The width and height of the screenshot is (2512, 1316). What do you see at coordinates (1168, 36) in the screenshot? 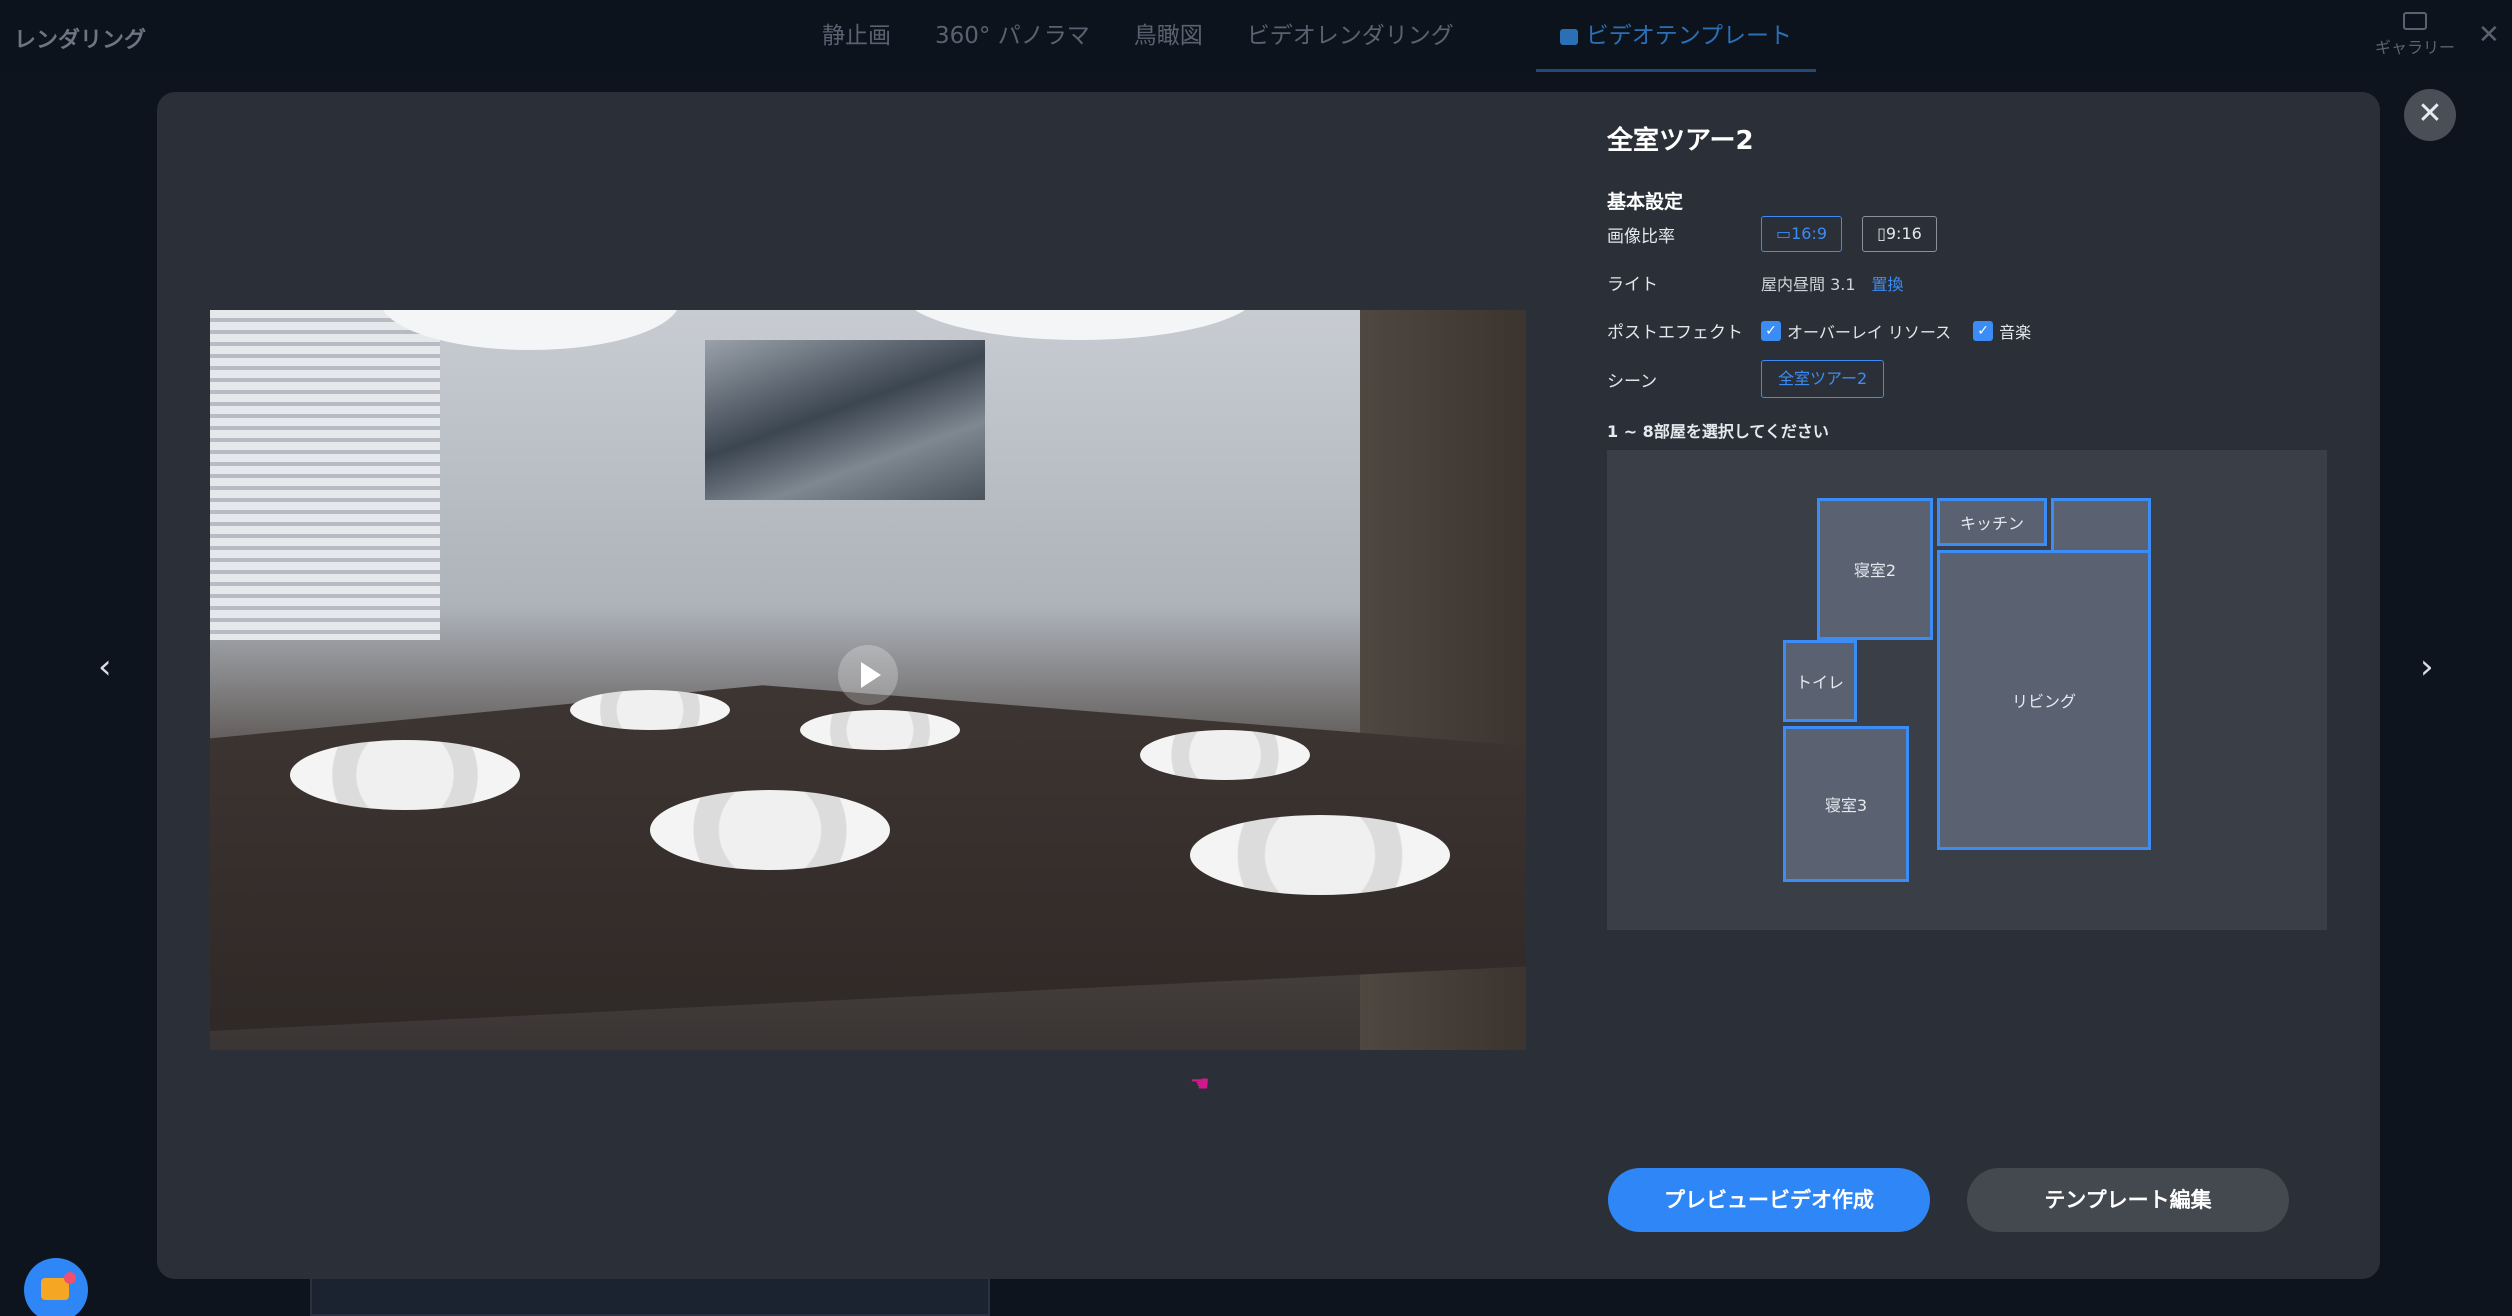
I see `tab-birdseye: 鳥瞰図` at bounding box center [1168, 36].